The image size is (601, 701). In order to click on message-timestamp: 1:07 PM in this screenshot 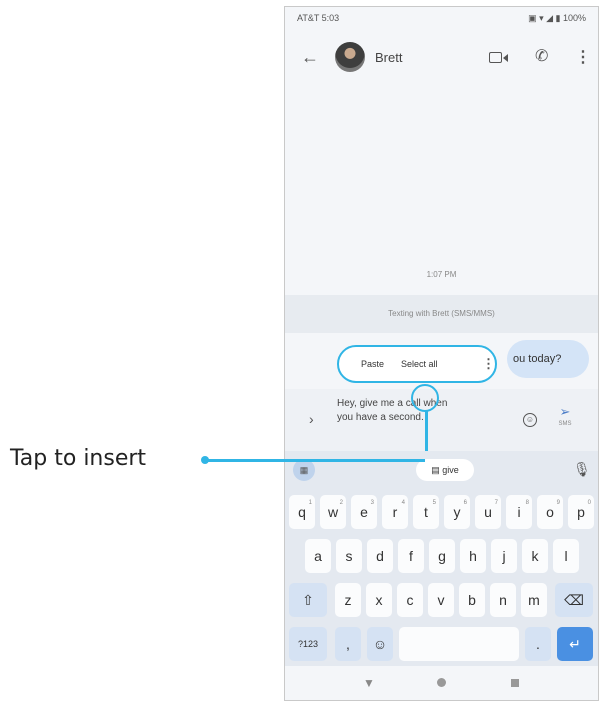, I will do `click(441, 274)`.